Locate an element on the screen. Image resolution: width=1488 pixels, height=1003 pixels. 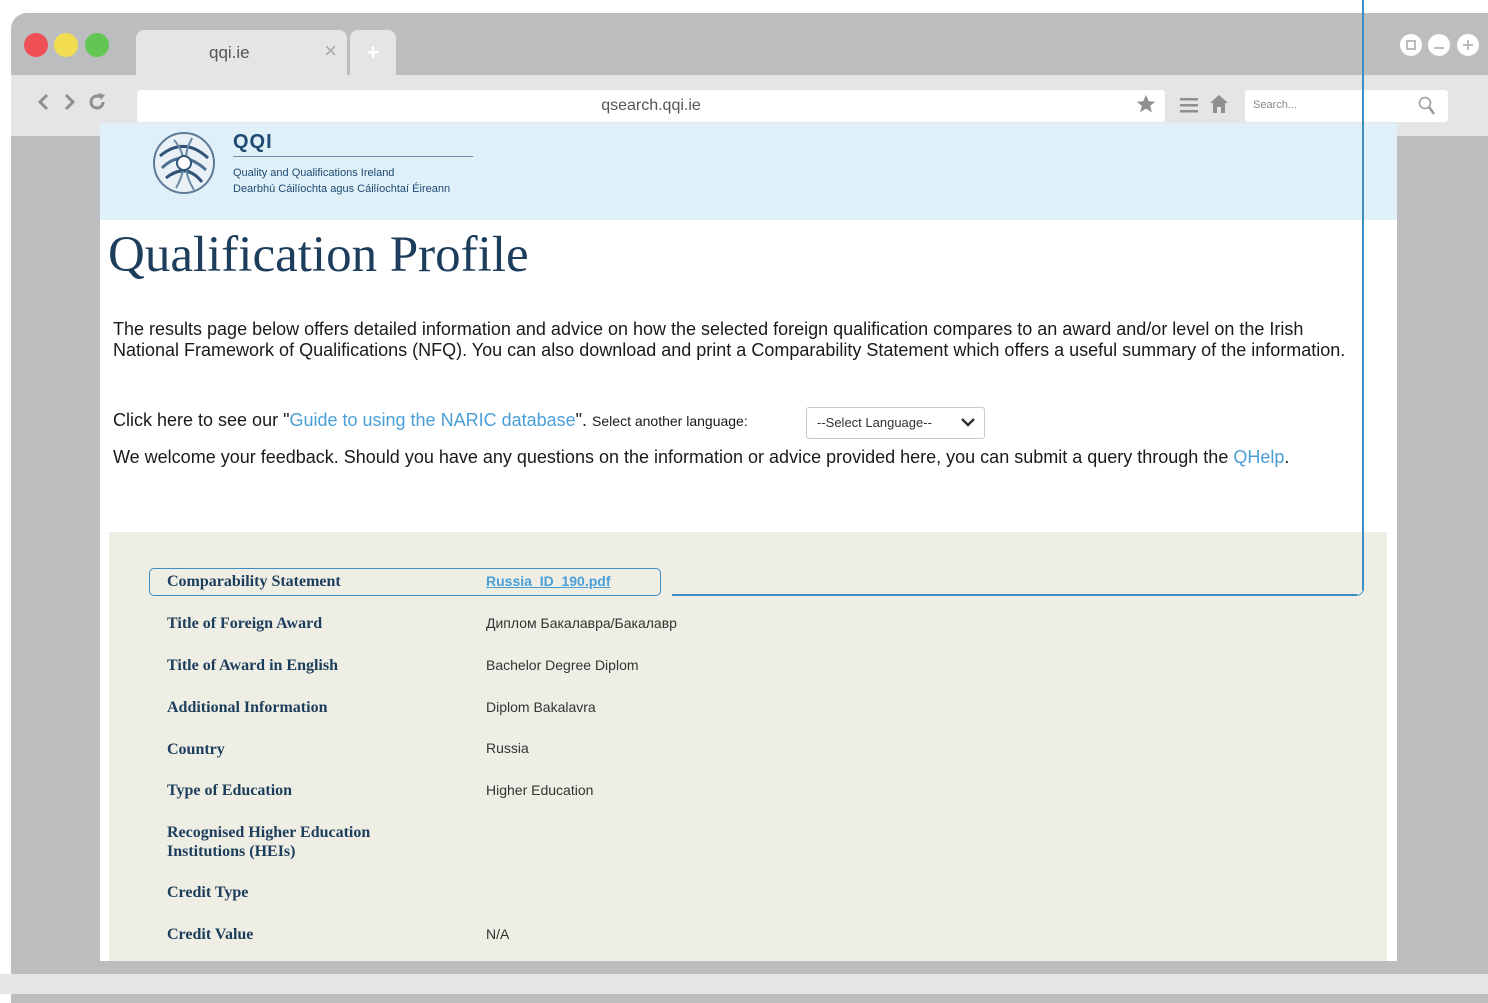
foreign-title-value: Диплом Бакалавра/Бакалавр is located at coordinates (581, 623).